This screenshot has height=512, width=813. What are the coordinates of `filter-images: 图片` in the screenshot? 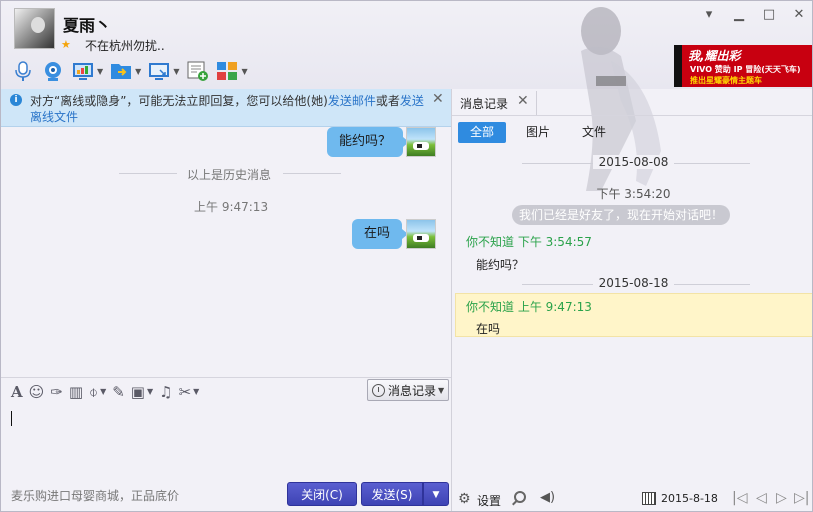 It's located at (538, 132).